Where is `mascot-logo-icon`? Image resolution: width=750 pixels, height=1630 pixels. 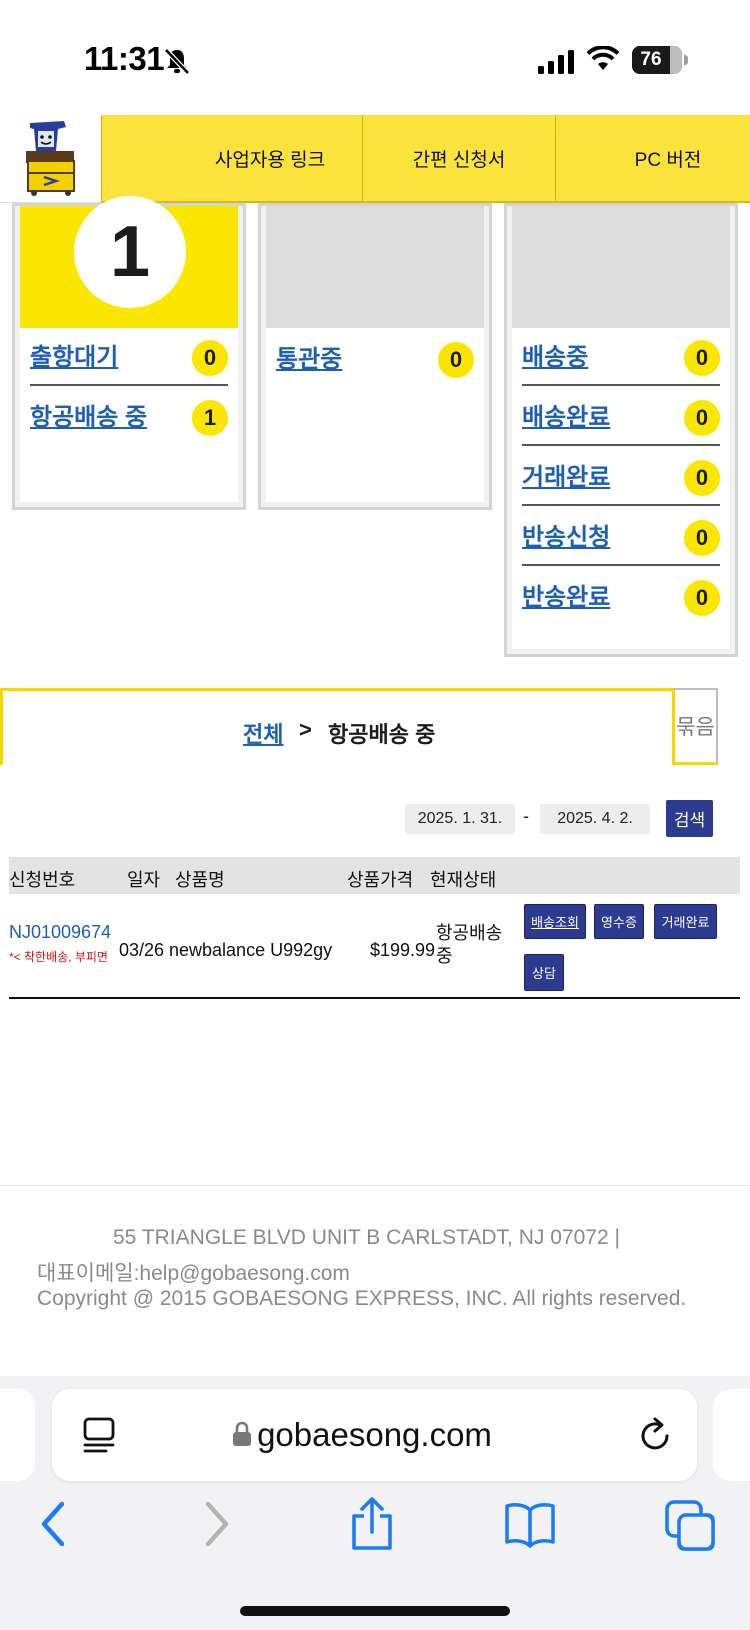 mascot-logo-icon is located at coordinates (50, 158).